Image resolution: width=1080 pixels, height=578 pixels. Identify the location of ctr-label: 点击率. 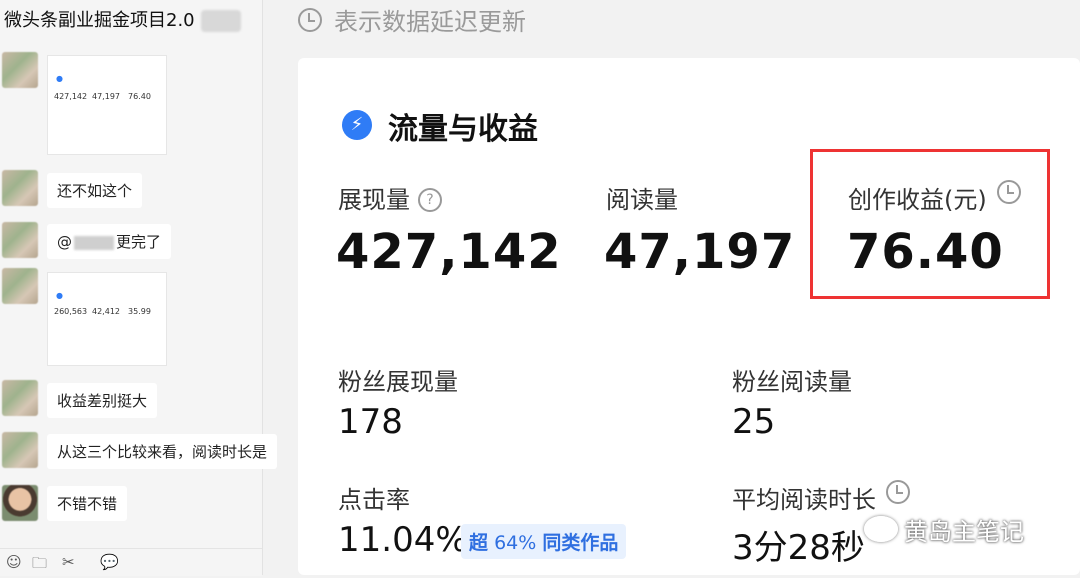
(374, 500).